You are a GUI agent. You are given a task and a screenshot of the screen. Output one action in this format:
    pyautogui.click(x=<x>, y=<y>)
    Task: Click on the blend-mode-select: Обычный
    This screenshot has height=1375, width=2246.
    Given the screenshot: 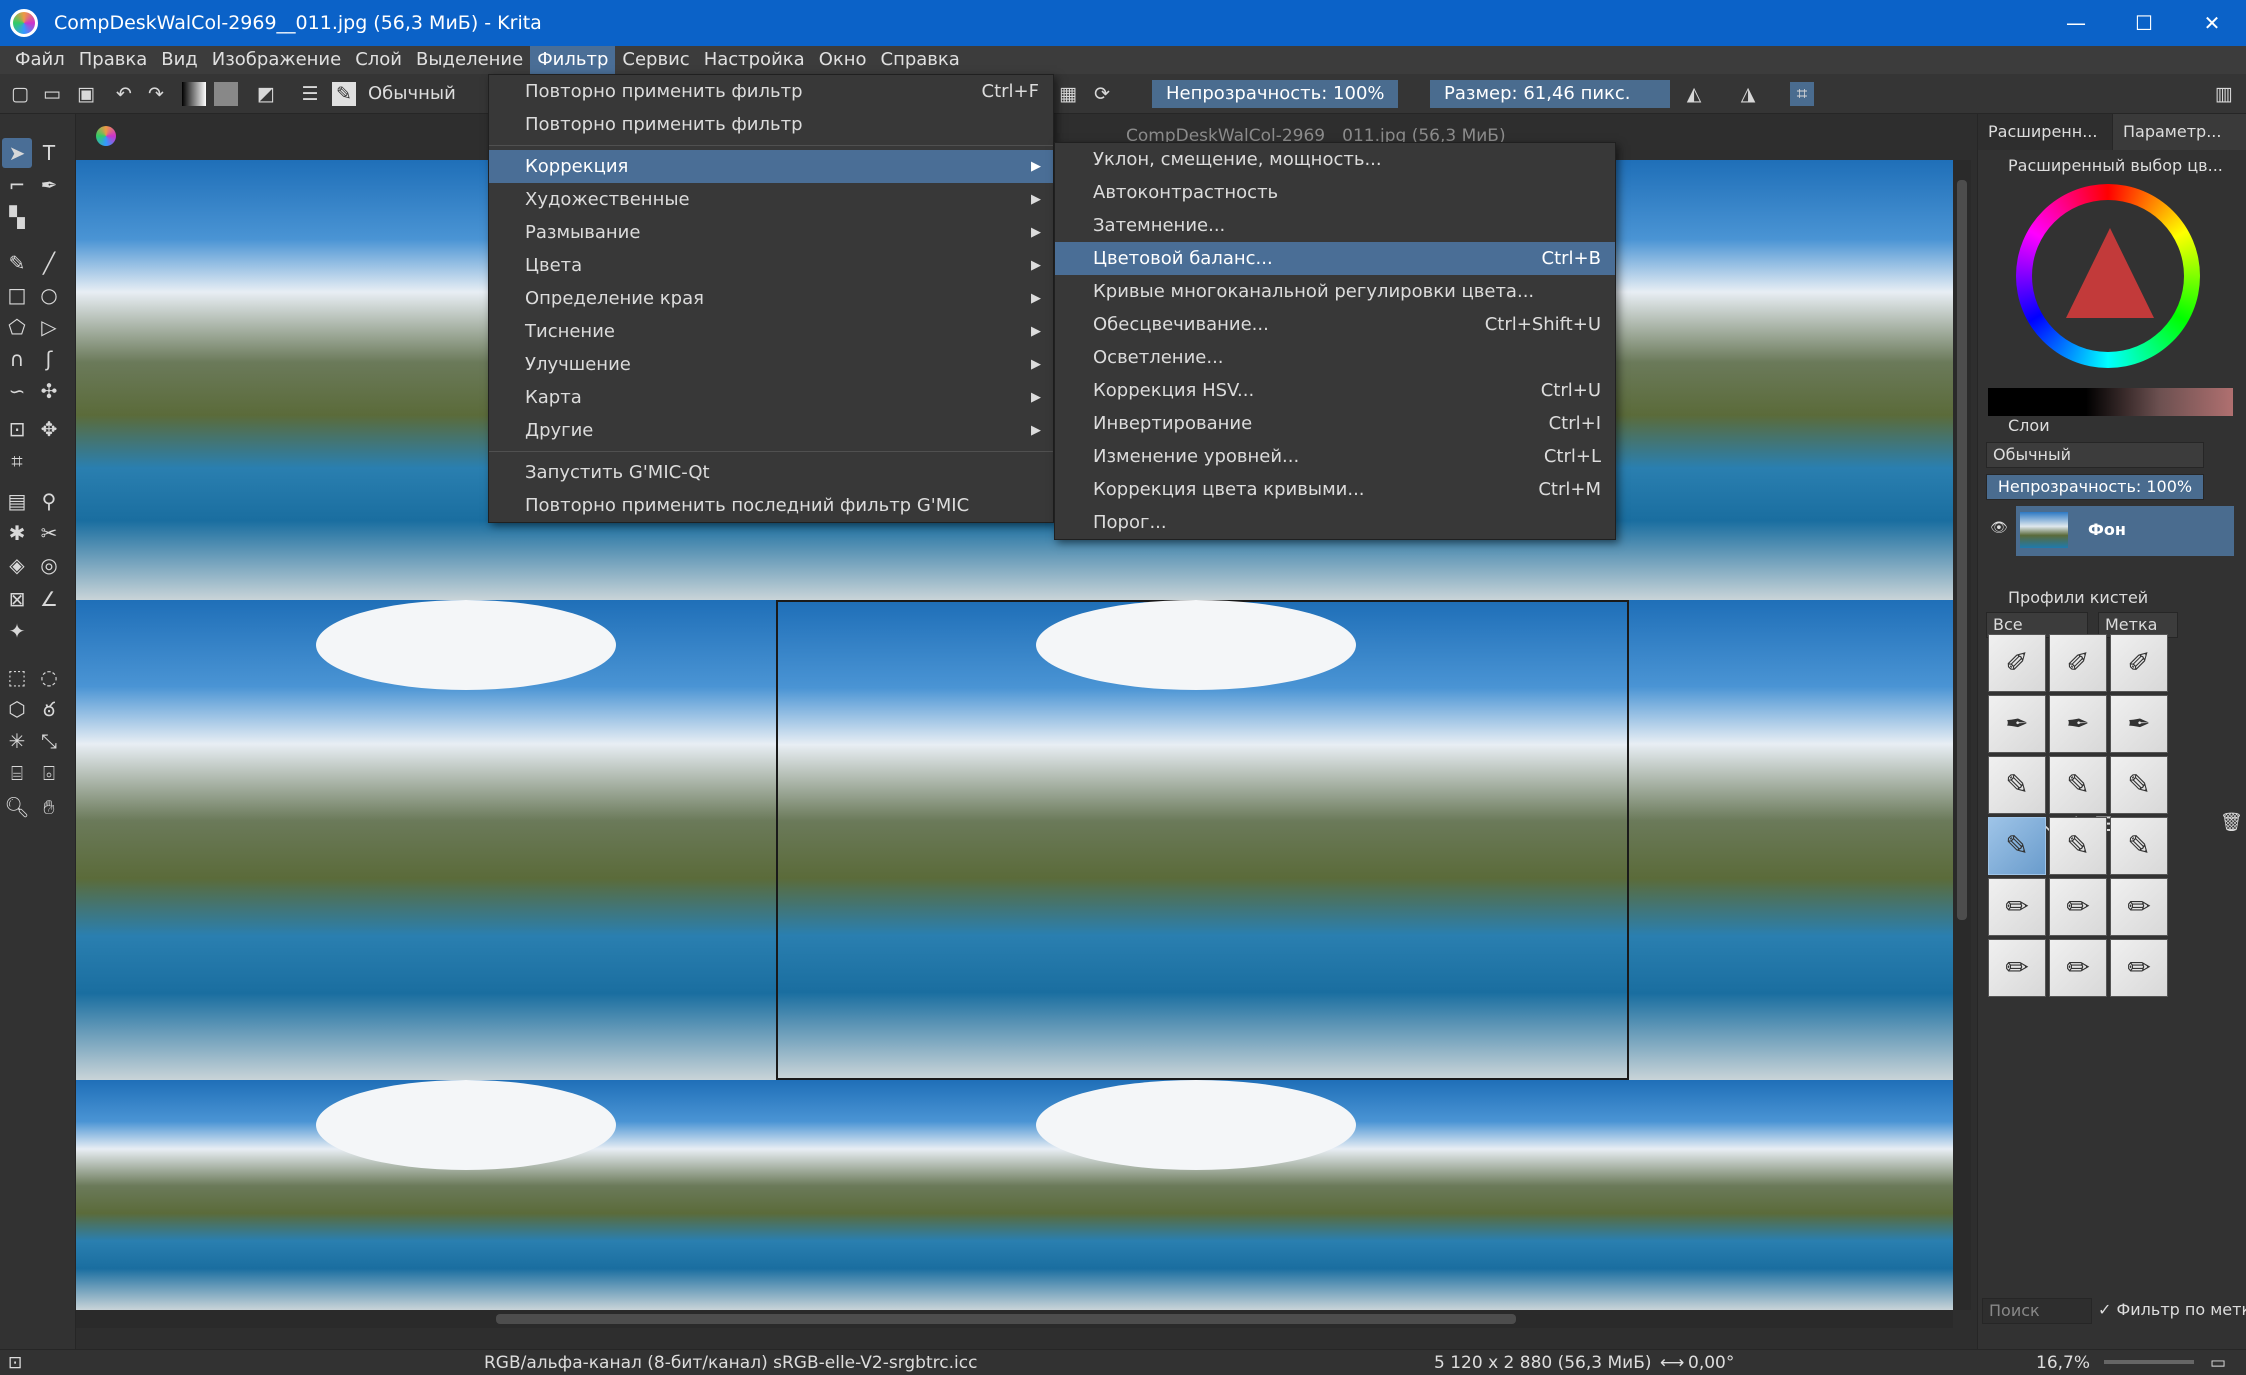 What is the action you would take?
    pyautogui.click(x=412, y=94)
    